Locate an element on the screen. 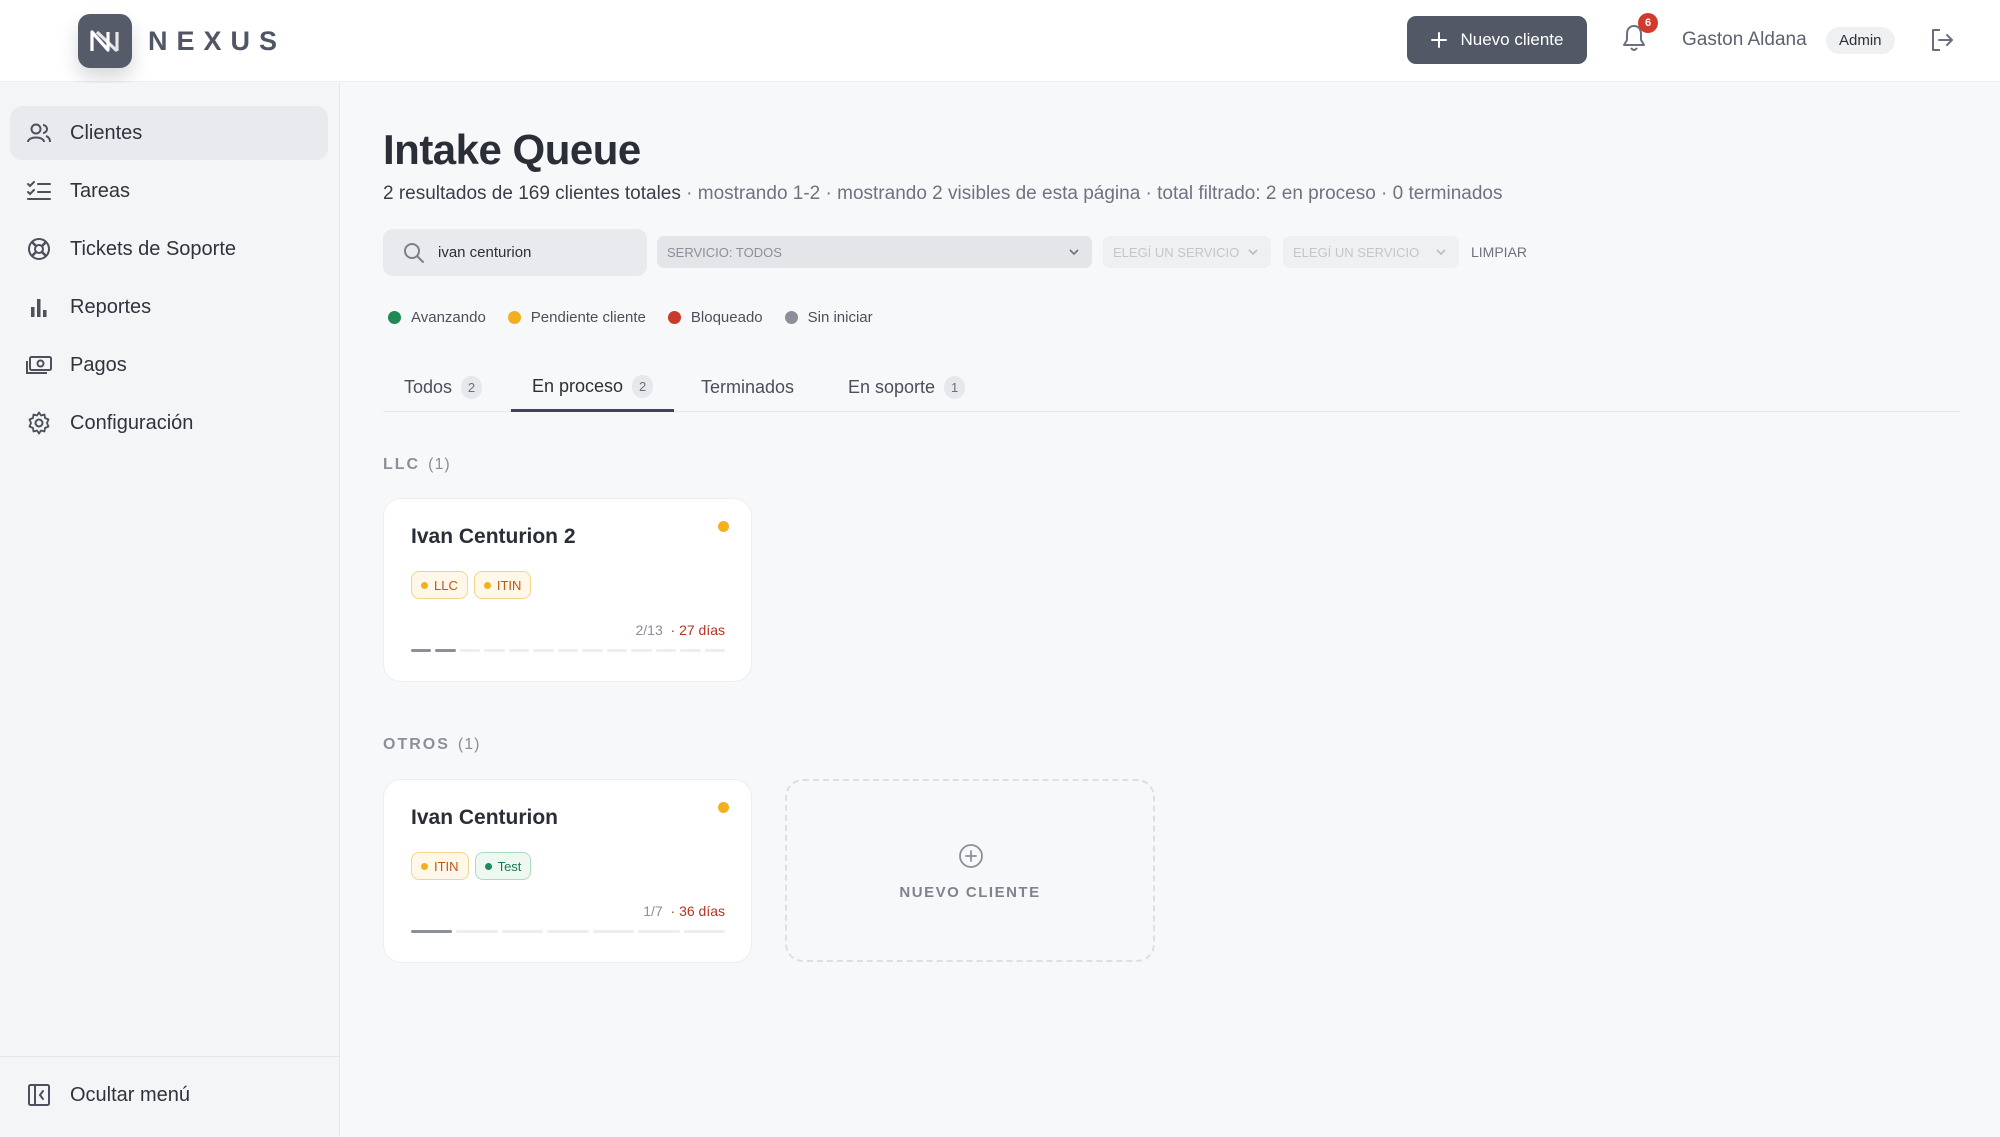 This screenshot has height=1137, width=2000. bar-chart-icon is located at coordinates (39, 308).